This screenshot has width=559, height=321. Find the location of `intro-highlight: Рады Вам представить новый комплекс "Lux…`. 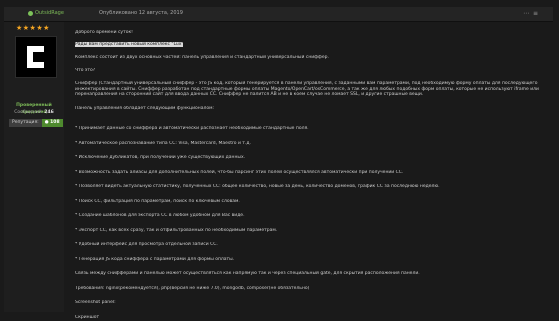

intro-highlight: Рады Вам представить новый комплекс "Lux… is located at coordinates (129, 44).